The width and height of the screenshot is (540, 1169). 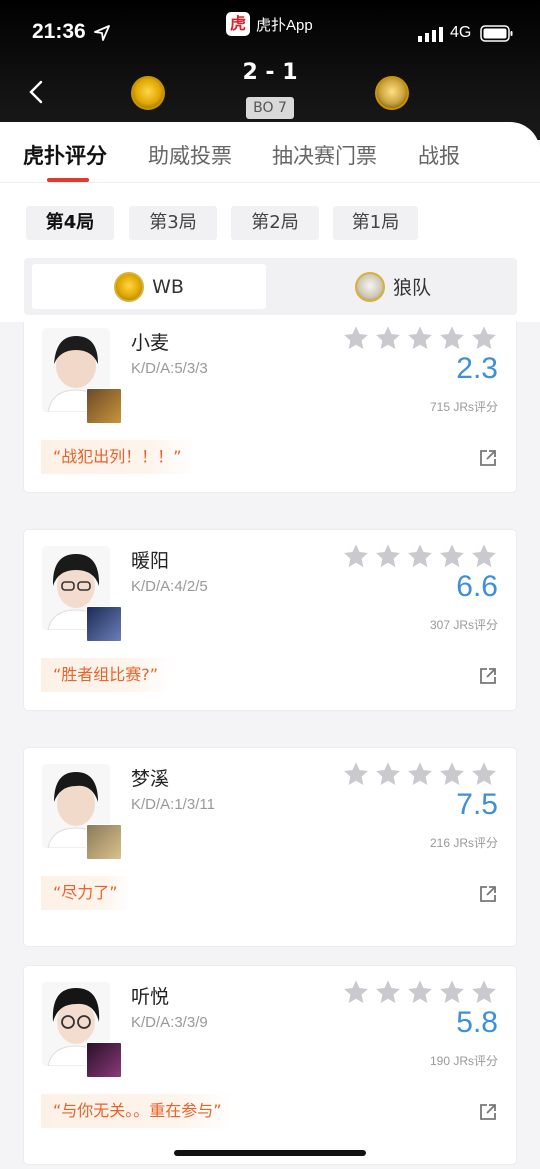 What do you see at coordinates (173, 223) in the screenshot?
I see `game-tab-3: 第3局` at bounding box center [173, 223].